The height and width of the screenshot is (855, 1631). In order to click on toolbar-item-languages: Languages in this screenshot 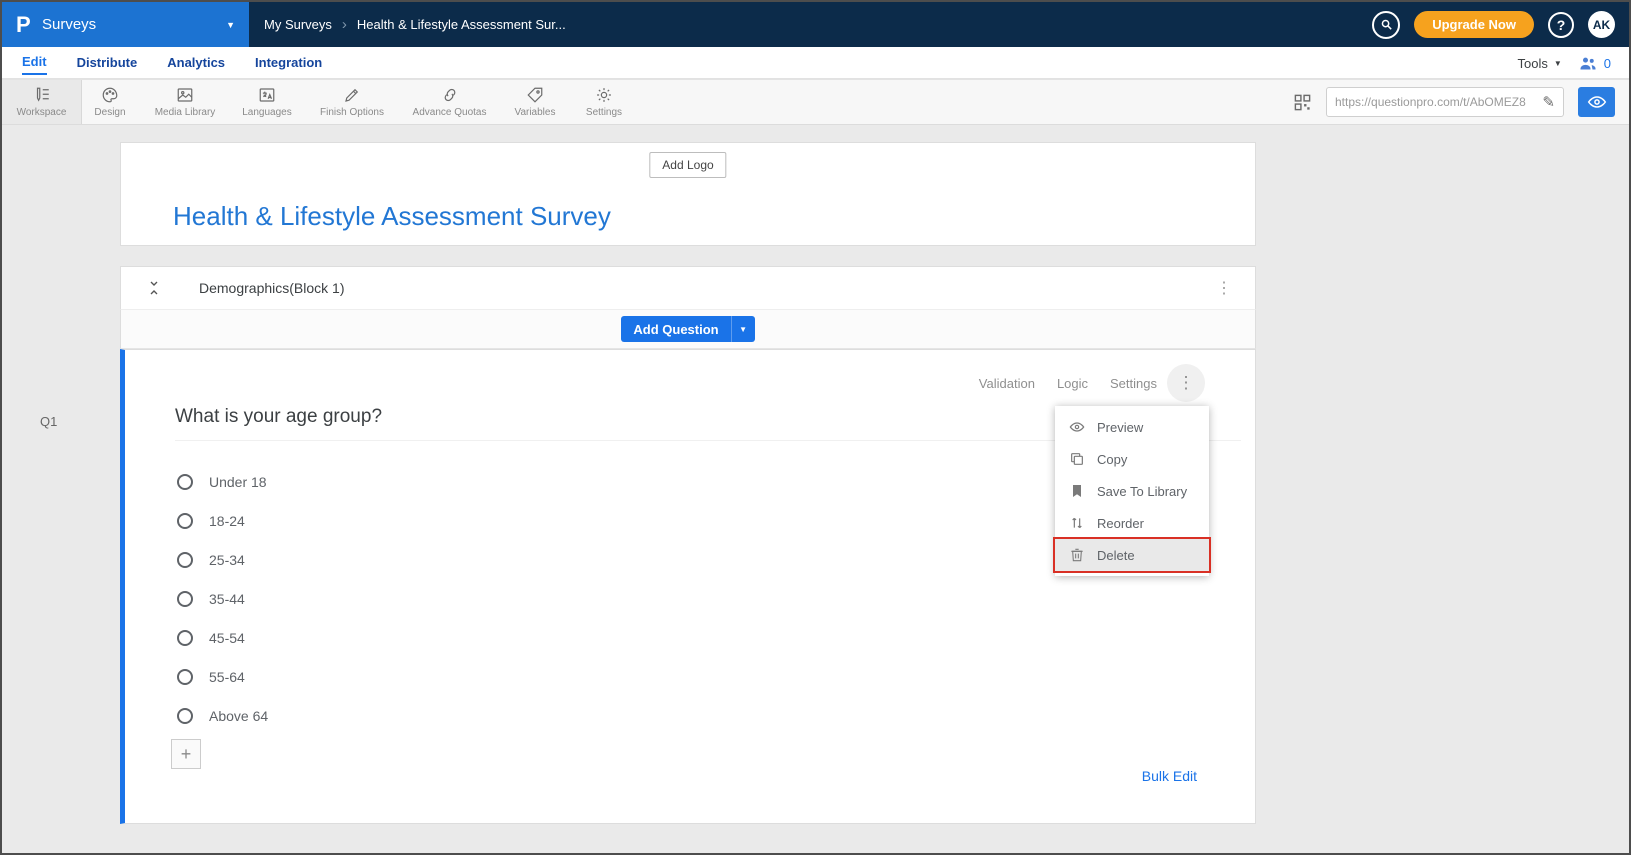, I will do `click(267, 102)`.